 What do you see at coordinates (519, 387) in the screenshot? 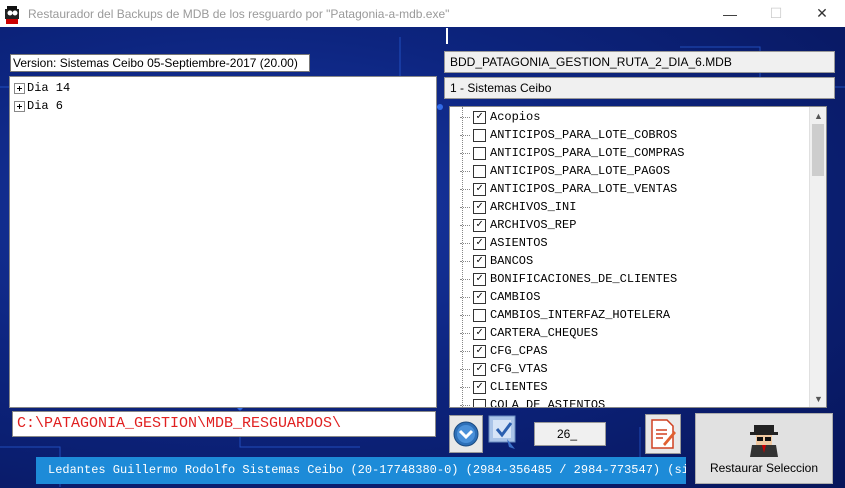
I see `table-label: CLIENTES` at bounding box center [519, 387].